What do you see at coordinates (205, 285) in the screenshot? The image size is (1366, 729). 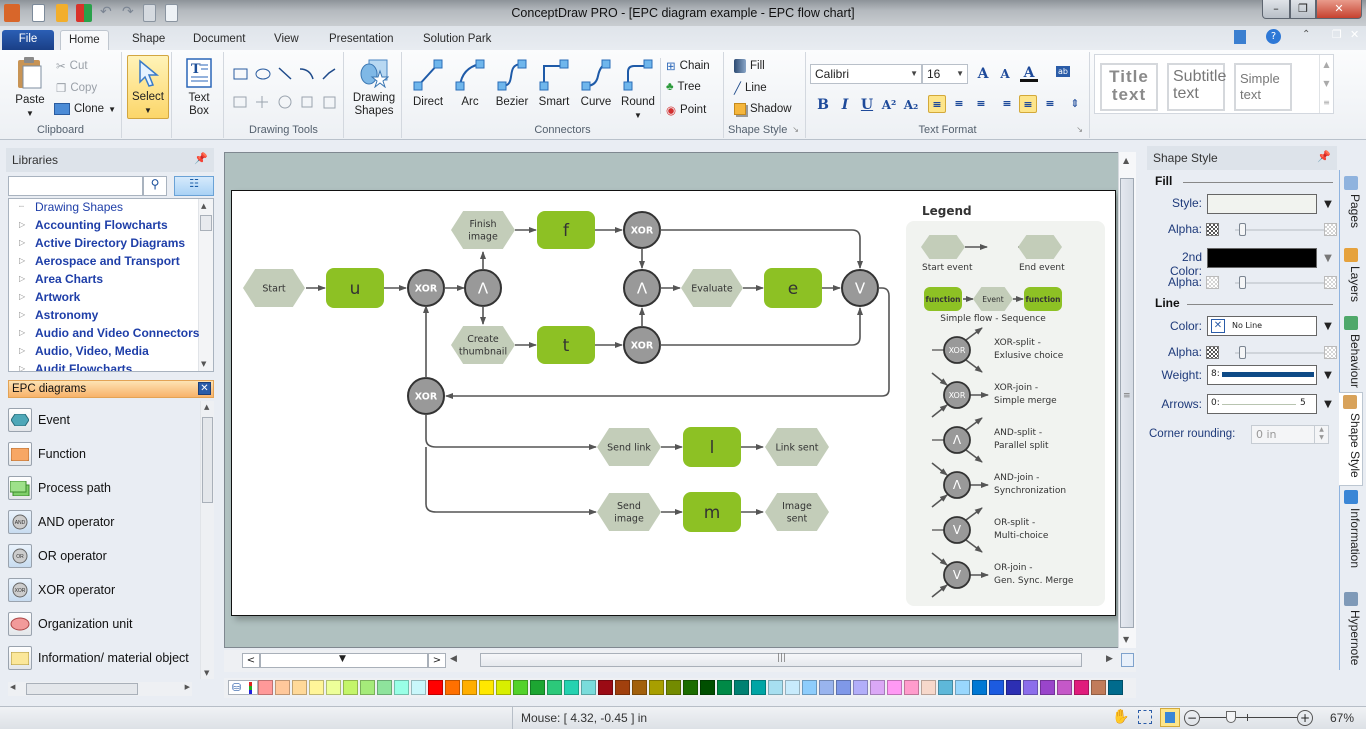 I see `library-tree-scrollbar: ▲ ▼` at bounding box center [205, 285].